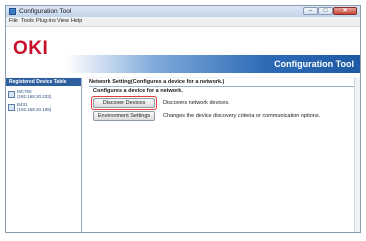 The width and height of the screenshot is (366, 241). I want to click on menu-tools: Tools, so click(27, 21).